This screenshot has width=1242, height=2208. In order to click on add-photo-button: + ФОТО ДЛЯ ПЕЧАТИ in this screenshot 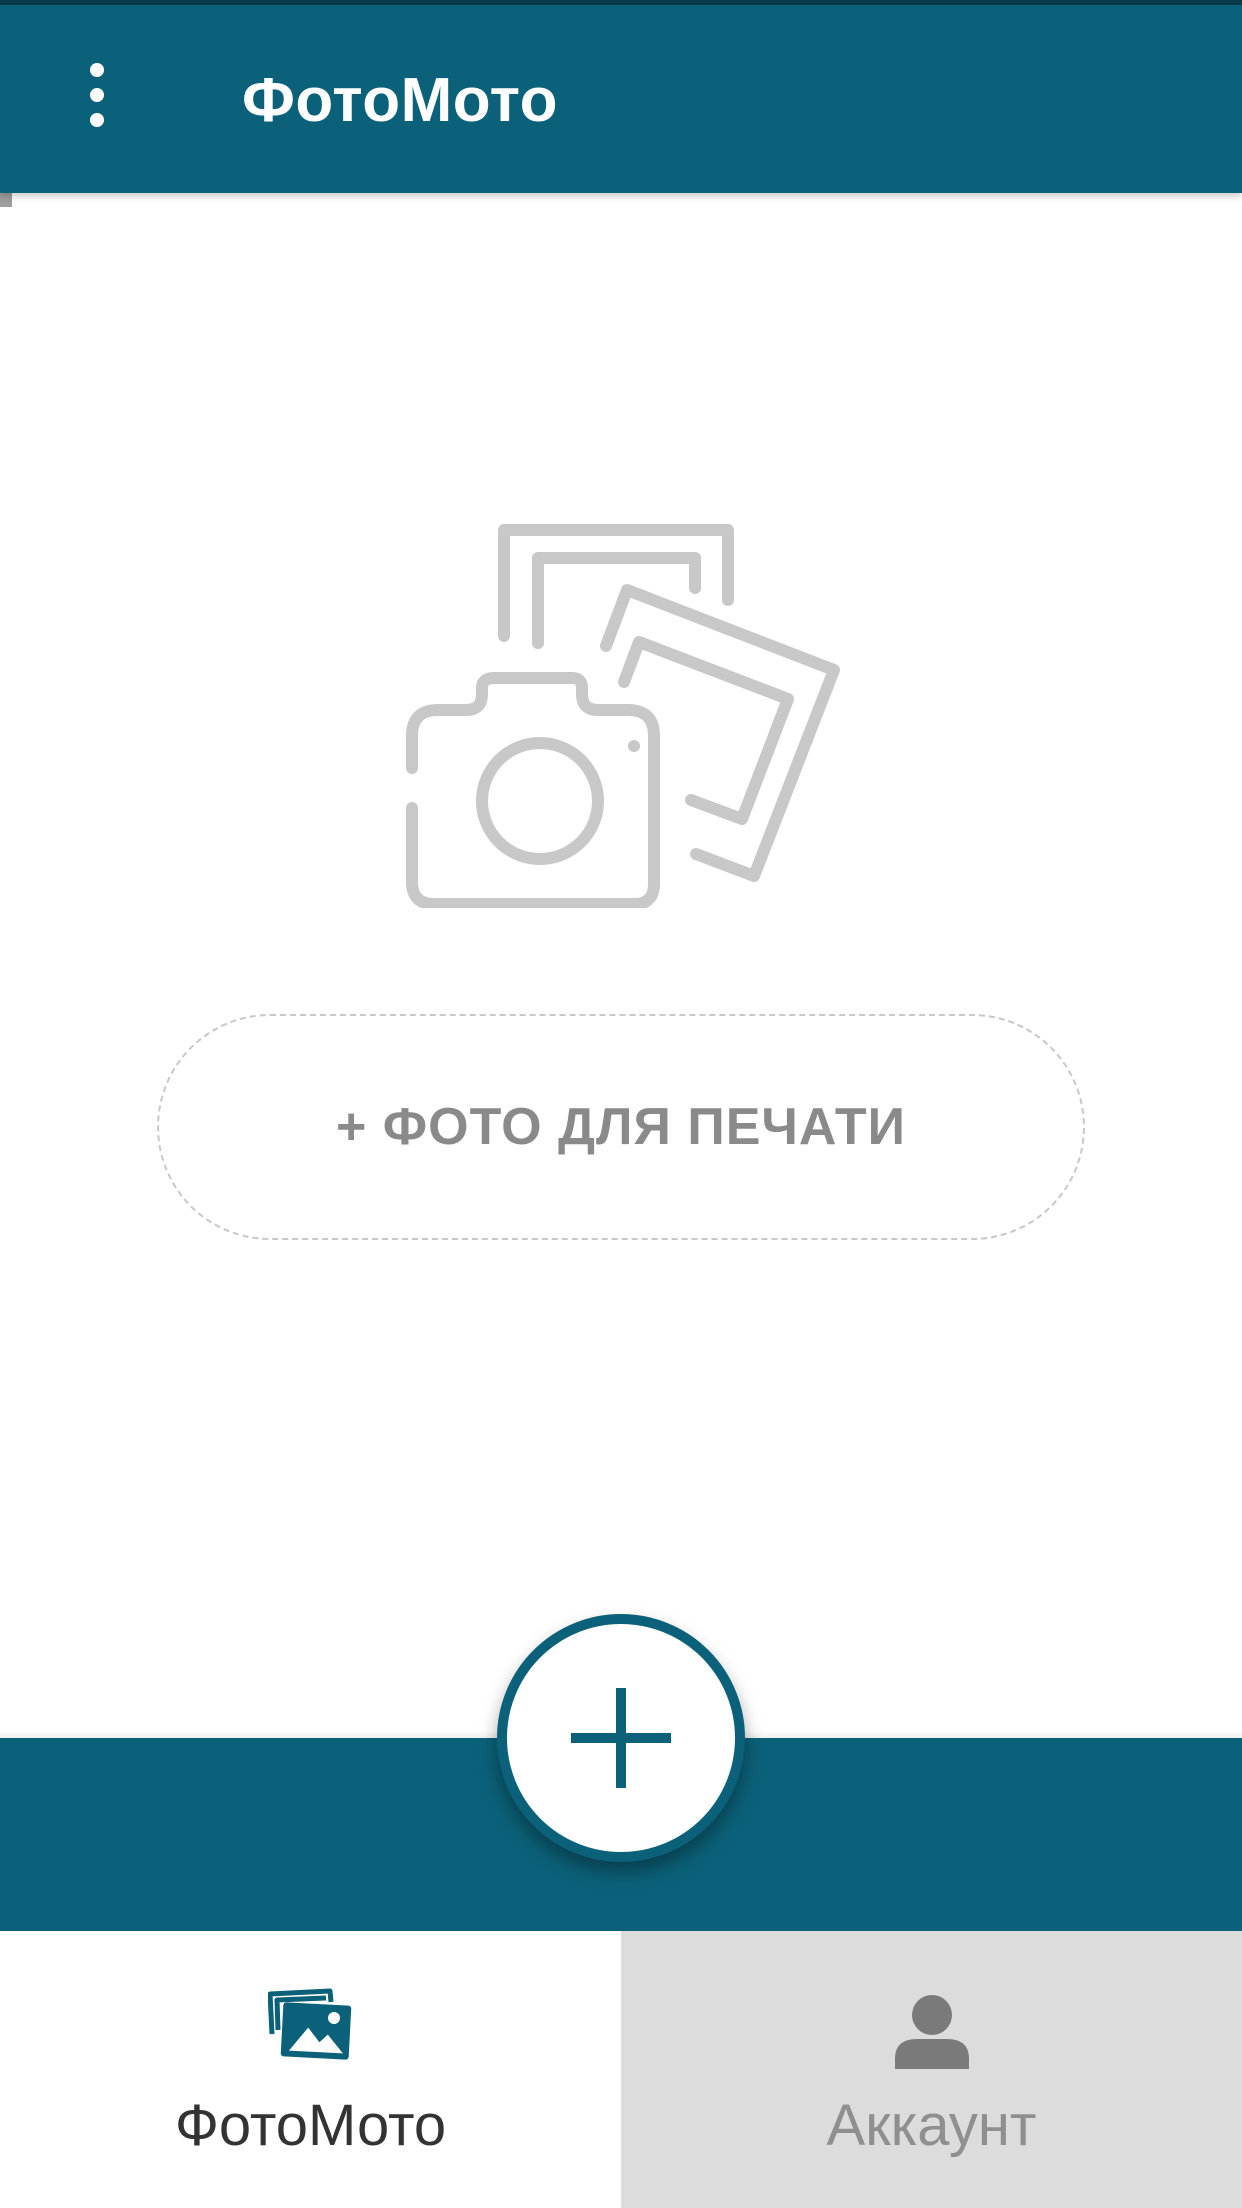, I will do `click(621, 1127)`.